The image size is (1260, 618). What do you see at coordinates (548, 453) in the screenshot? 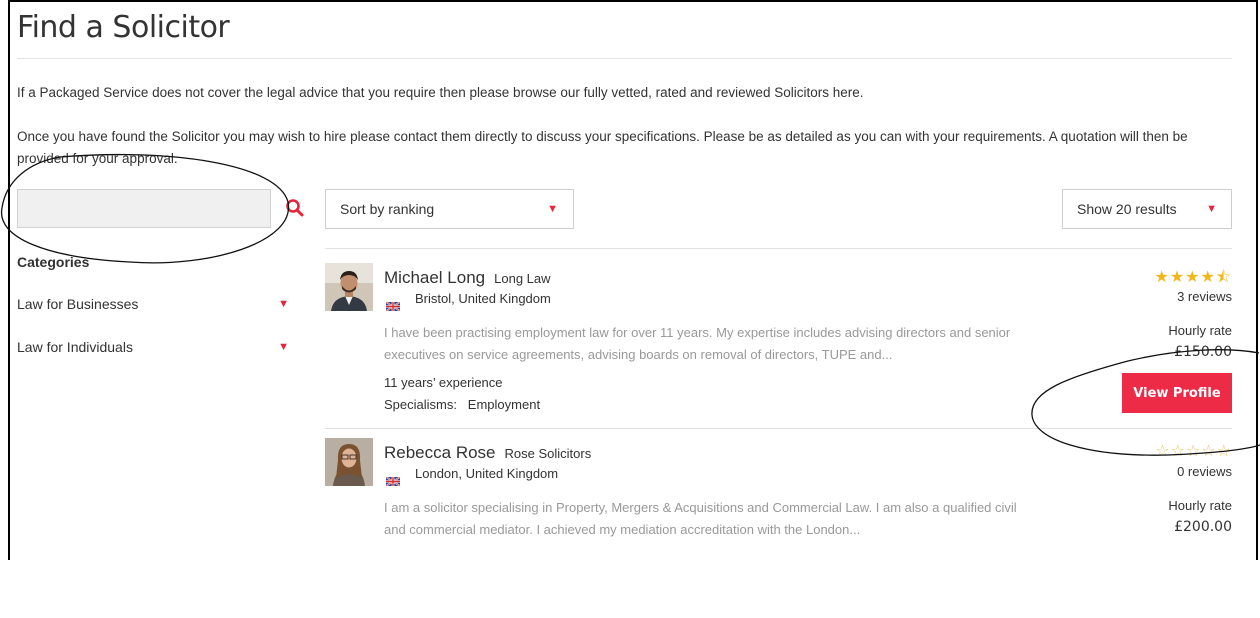
I see `firm-name: Rose Solicitors` at bounding box center [548, 453].